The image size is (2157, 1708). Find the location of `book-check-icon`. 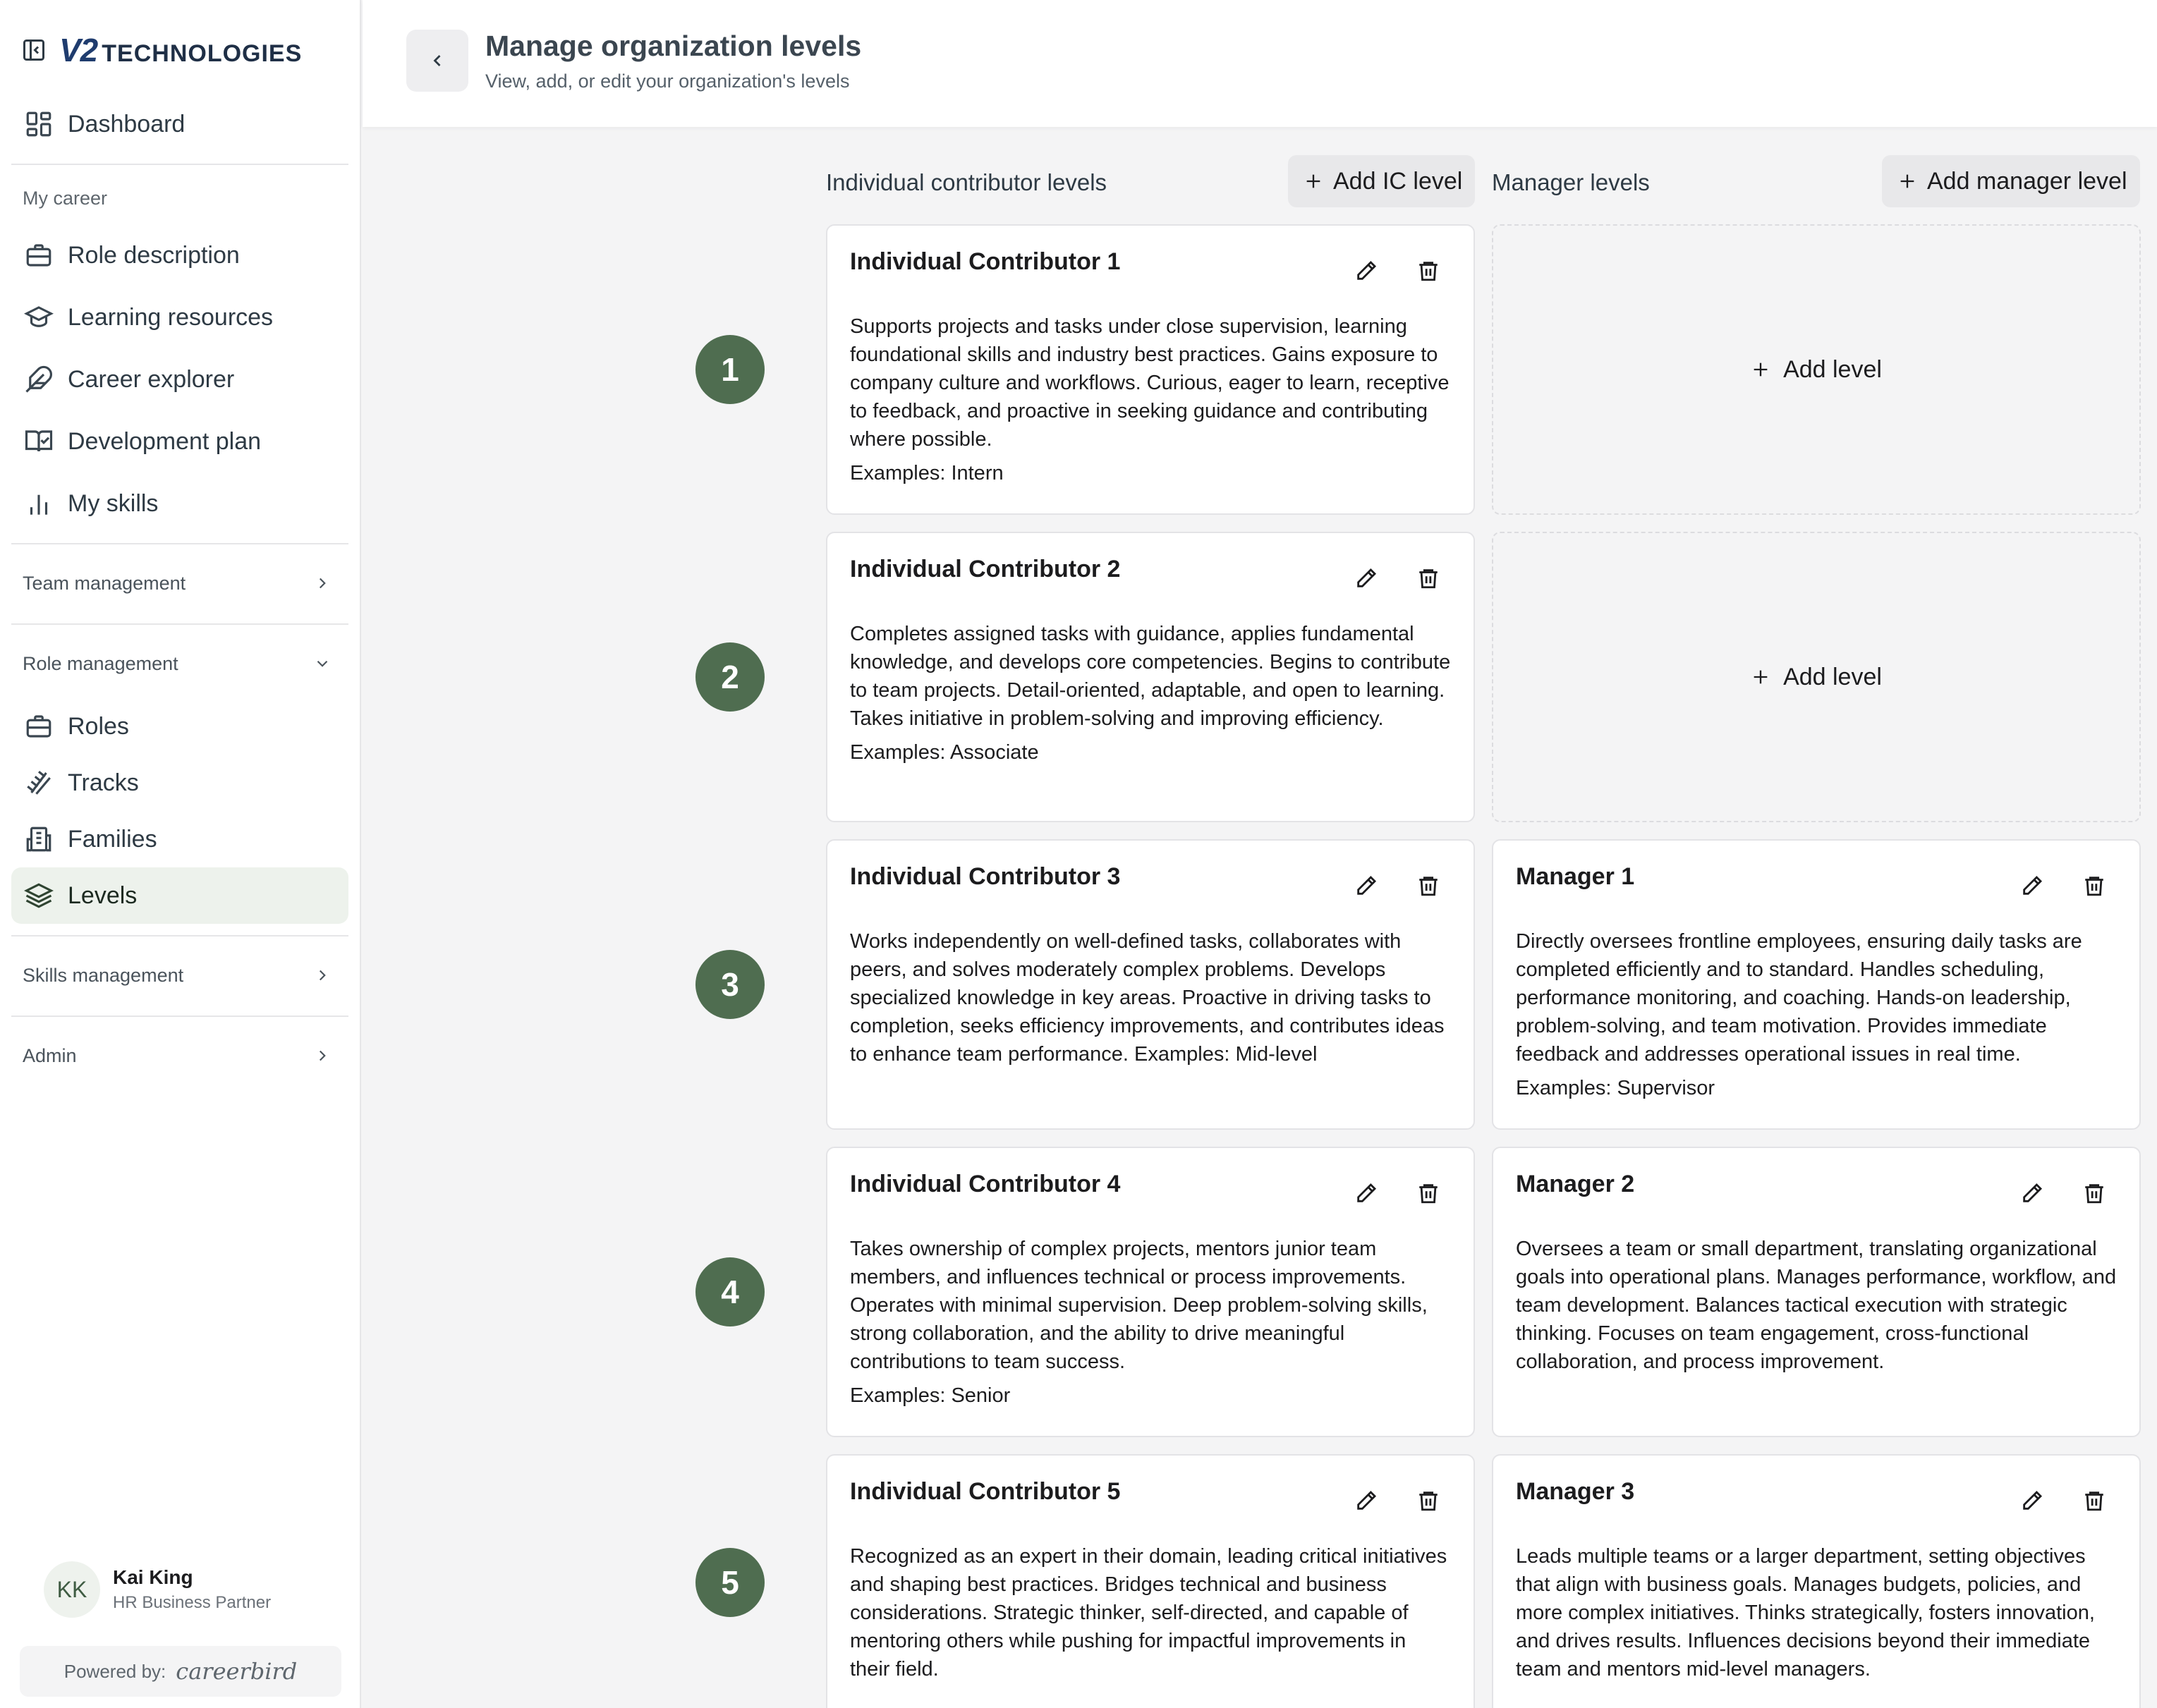

book-check-icon is located at coordinates (39, 441).